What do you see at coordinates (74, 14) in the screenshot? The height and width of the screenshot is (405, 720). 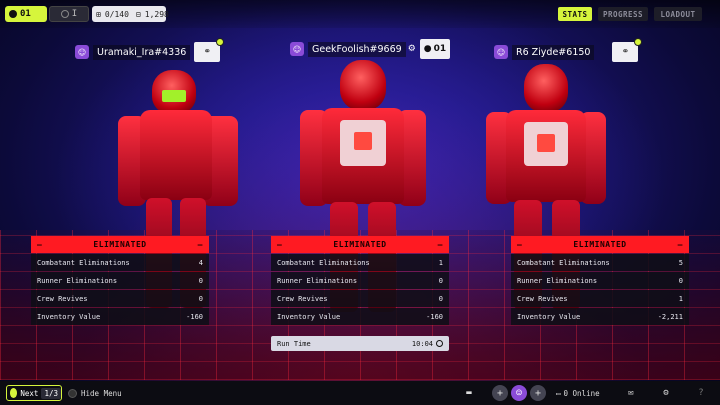 I see `rank-value: I` at bounding box center [74, 14].